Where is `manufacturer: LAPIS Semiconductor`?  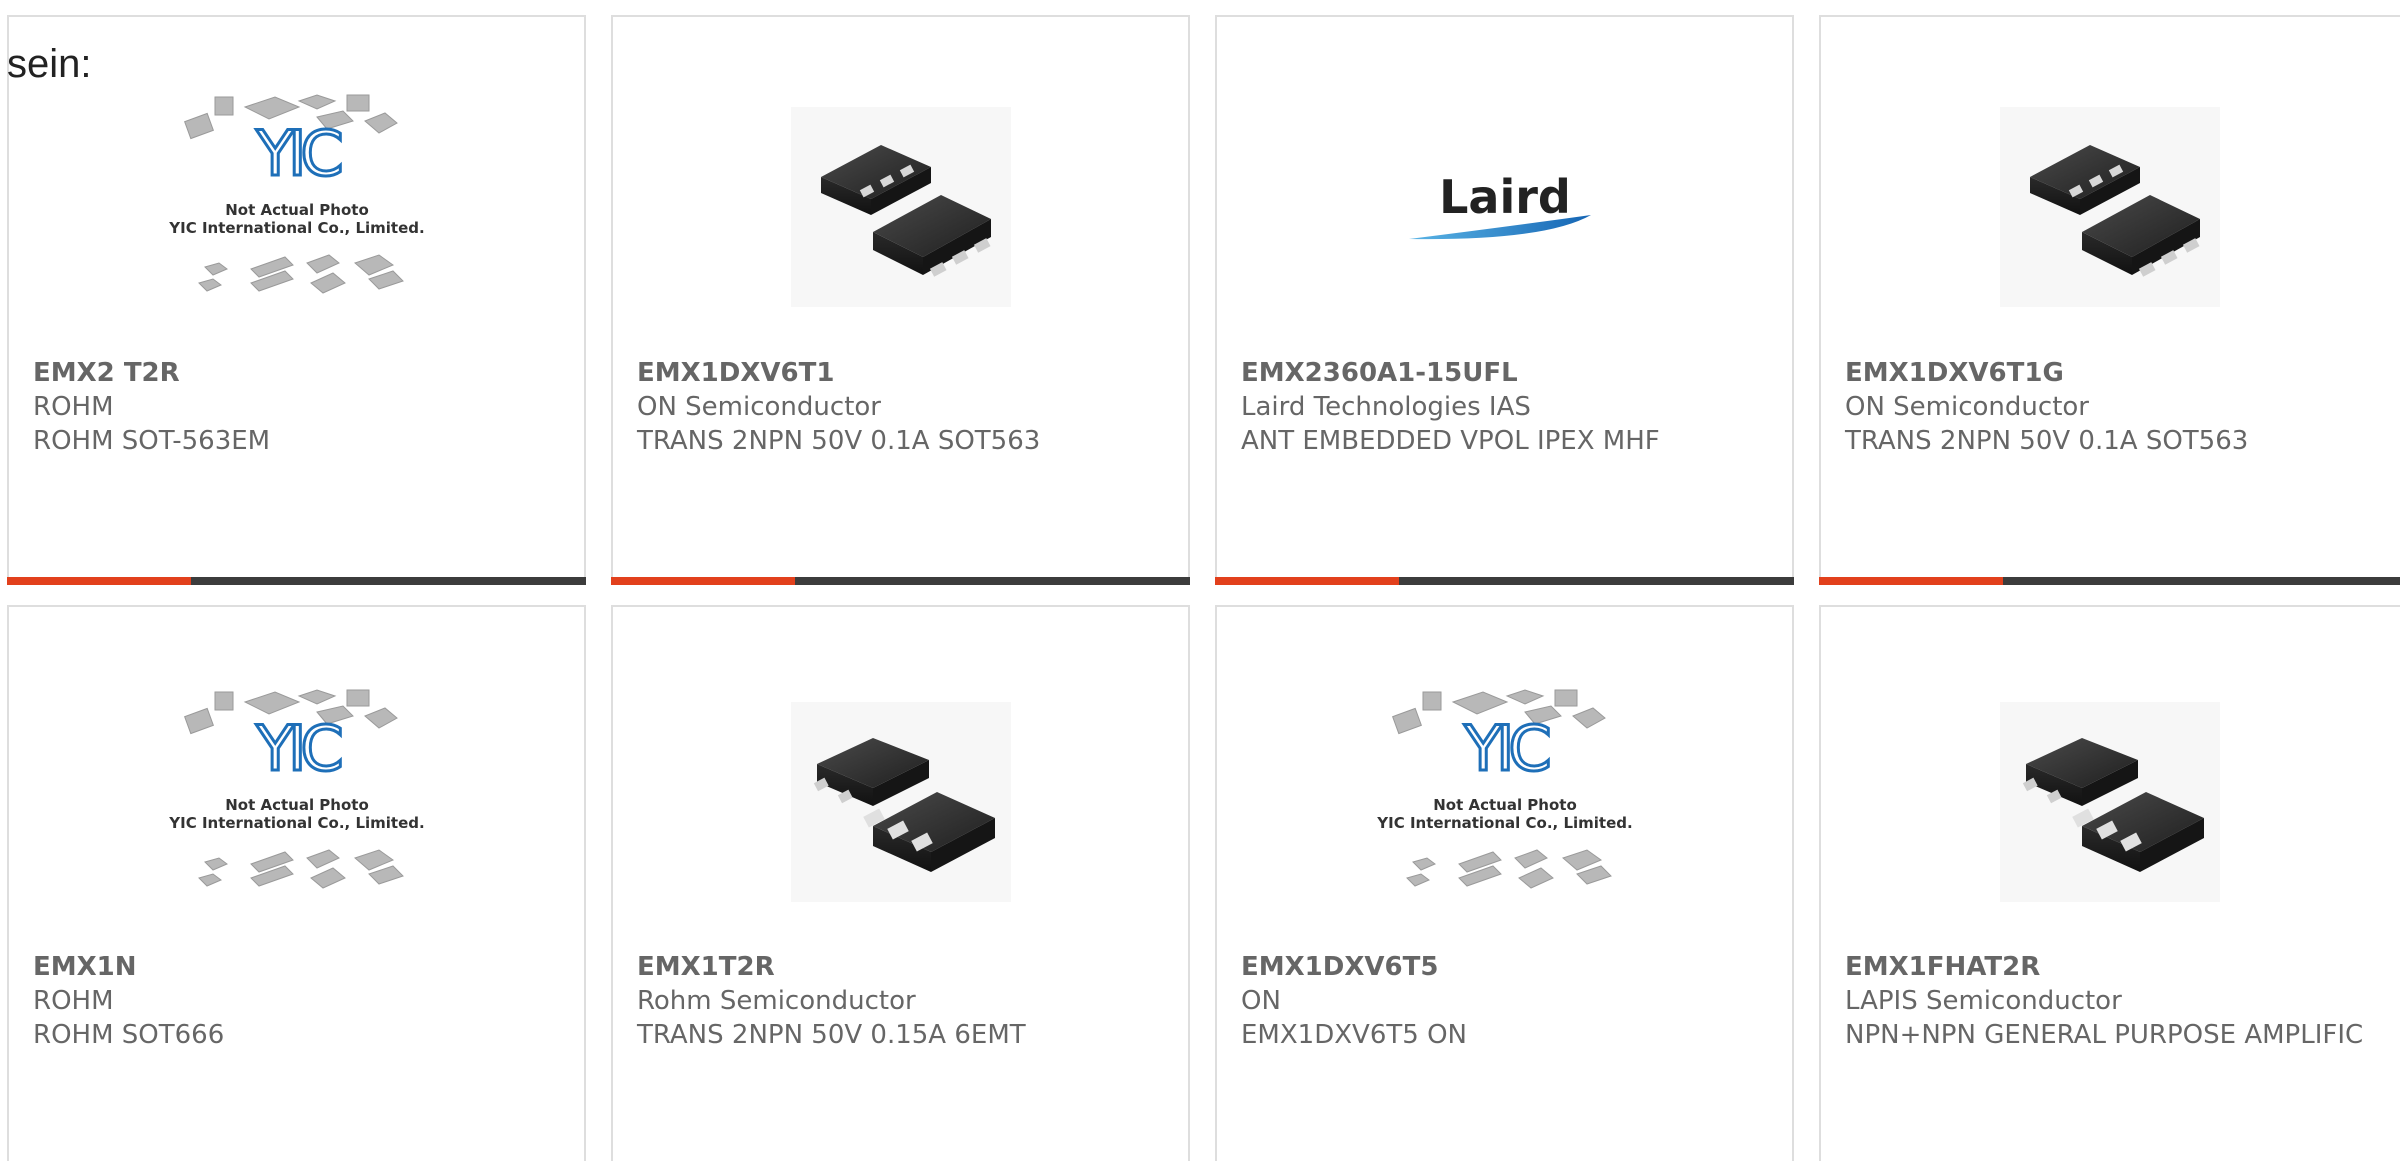
manufacturer: LAPIS Semiconductor is located at coordinates (1983, 1001).